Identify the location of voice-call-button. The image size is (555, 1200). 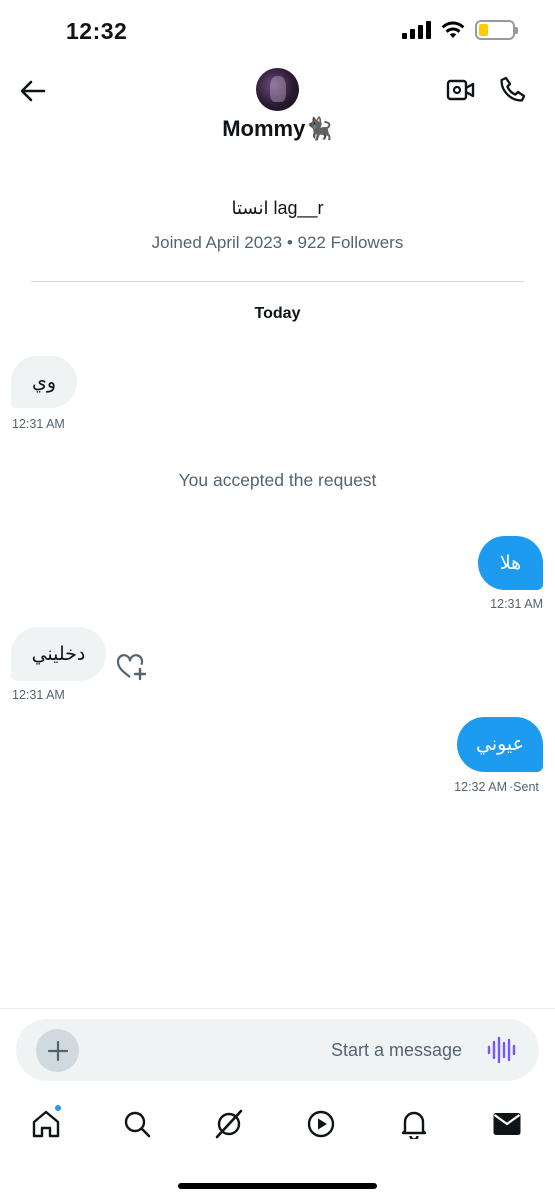
(513, 89).